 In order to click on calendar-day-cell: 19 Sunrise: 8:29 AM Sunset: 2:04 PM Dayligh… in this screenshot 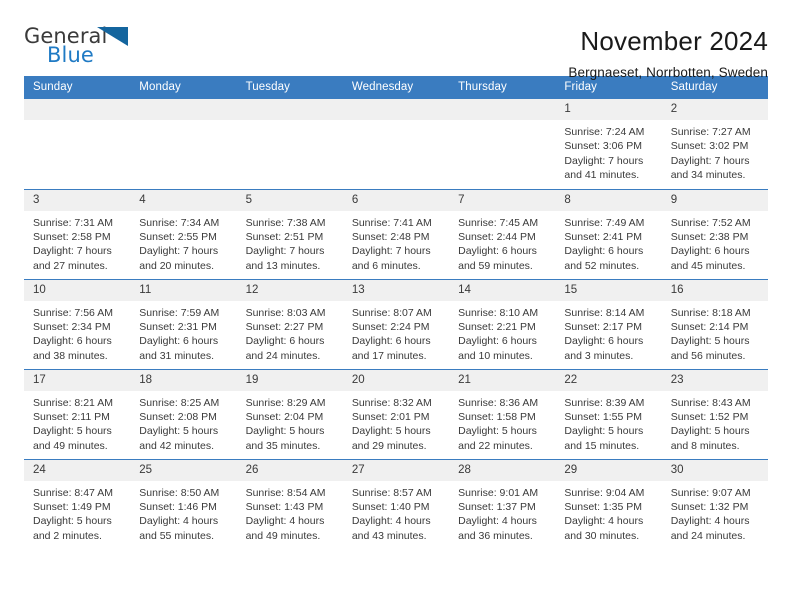, I will do `click(289, 413)`.